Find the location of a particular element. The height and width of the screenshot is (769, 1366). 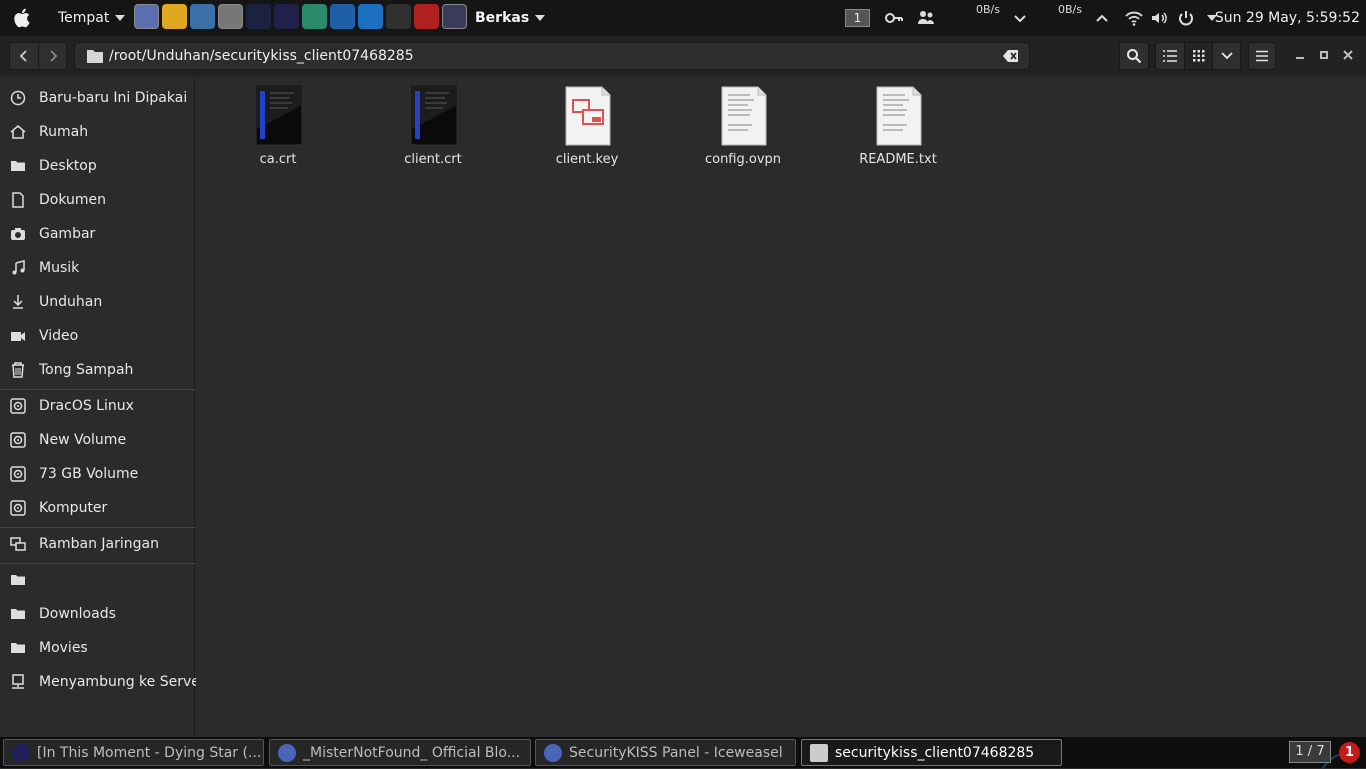

users-icon is located at coordinates (926, 18).